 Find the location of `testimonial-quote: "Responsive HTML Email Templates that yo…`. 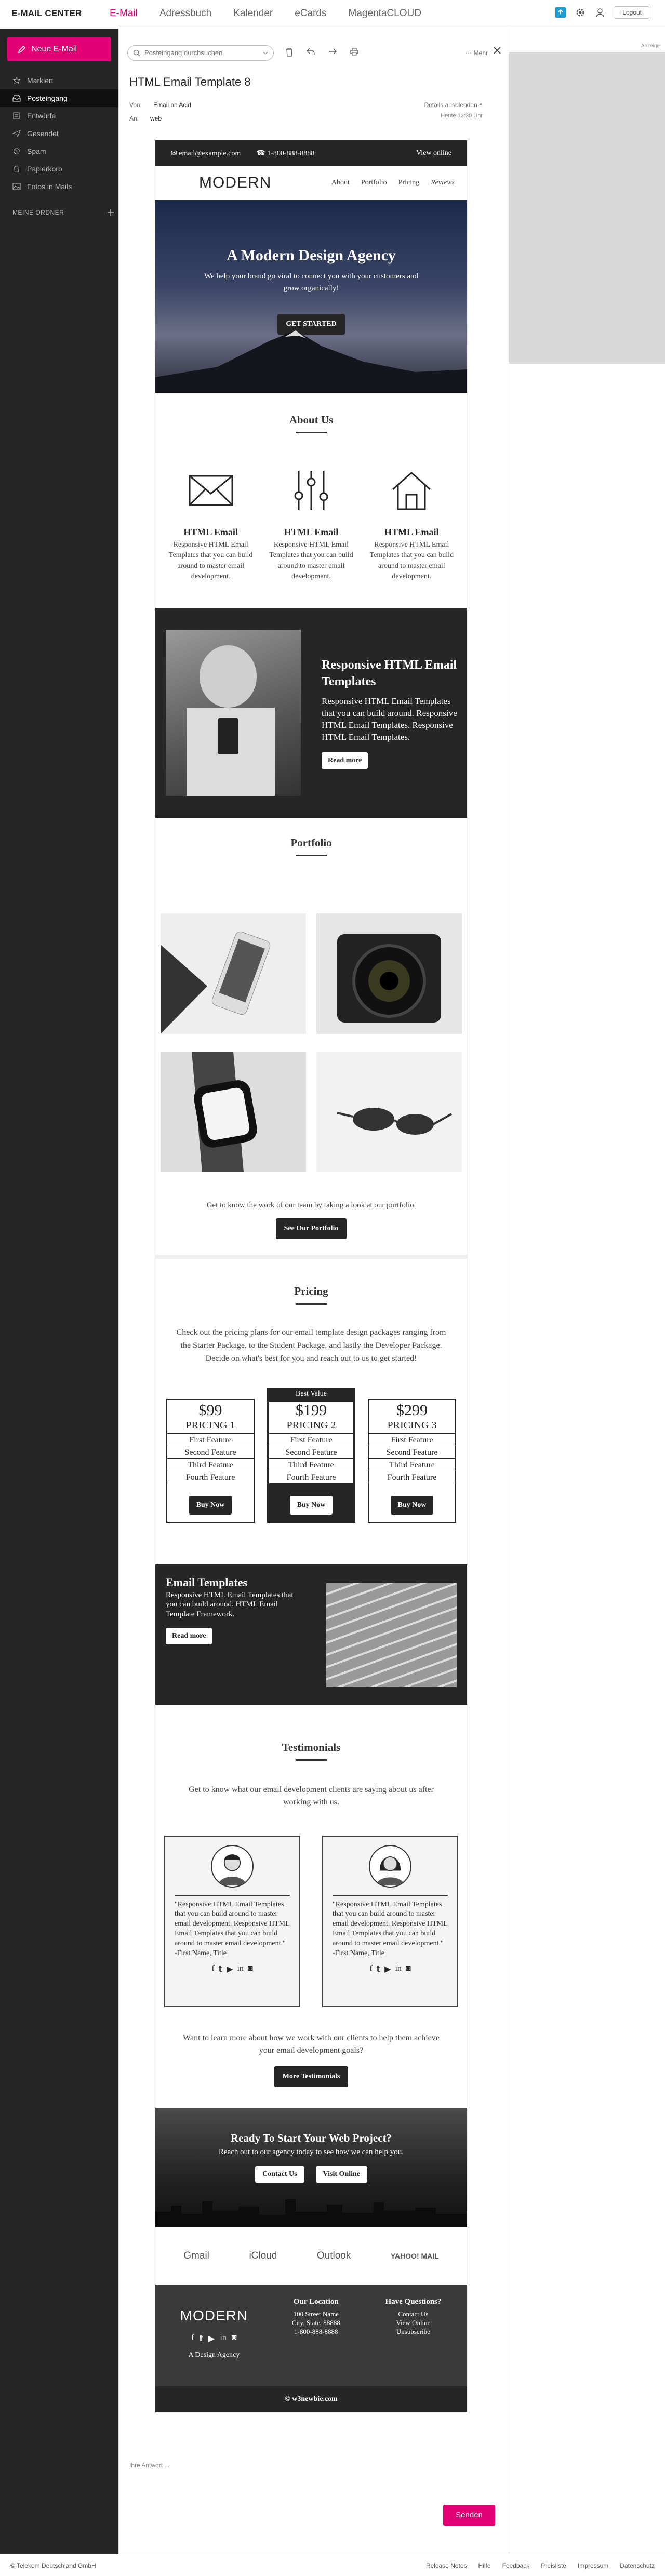

testimonial-quote: "Responsive HTML Email Templates that yo… is located at coordinates (390, 1924).